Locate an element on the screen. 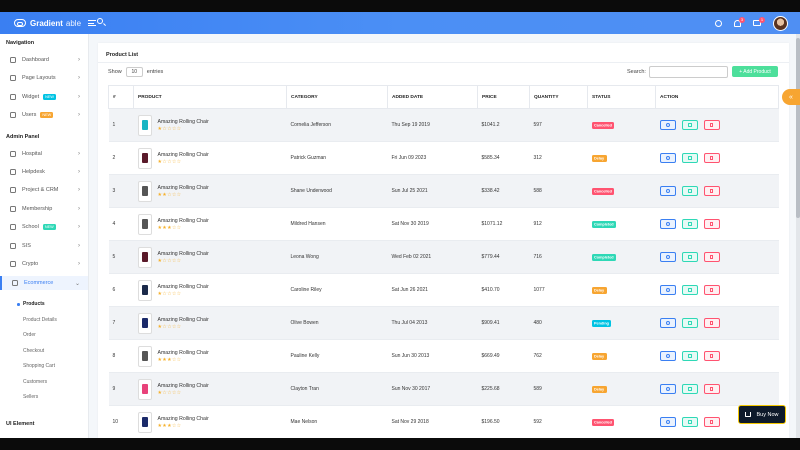  sidebar-item-membership: Membership › is located at coordinates (44, 209).